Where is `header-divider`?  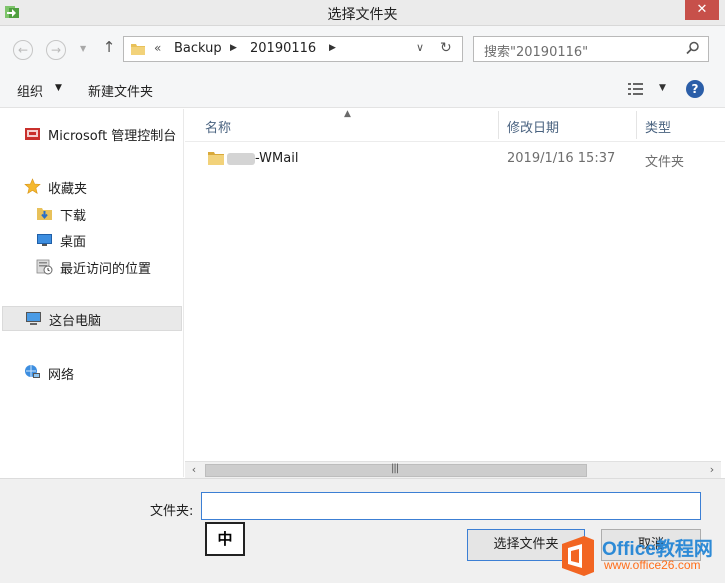
header-divider is located at coordinates (455, 141).